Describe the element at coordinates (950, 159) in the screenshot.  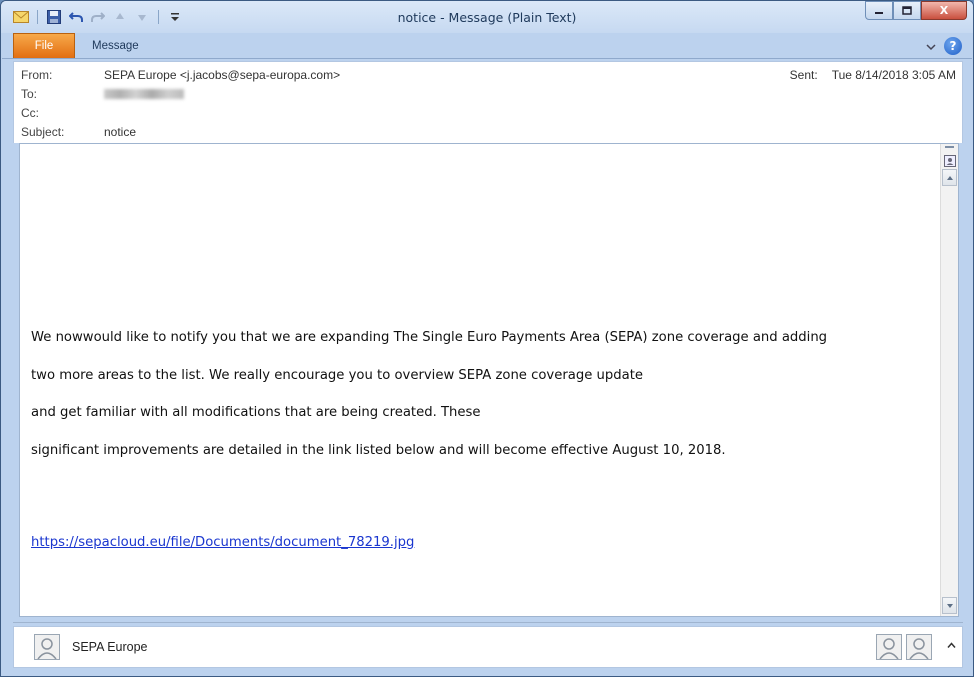
I see `contact-card-icon` at that location.